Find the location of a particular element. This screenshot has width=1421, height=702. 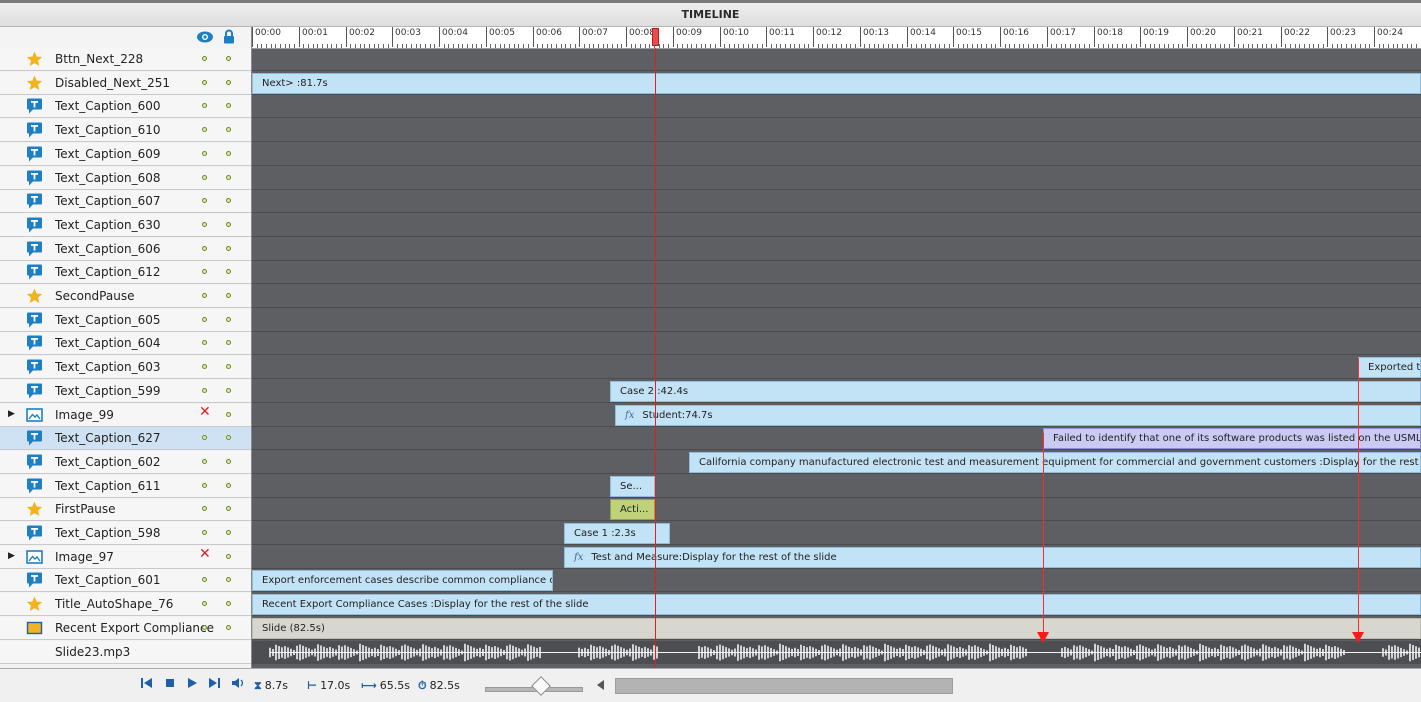

layer-row: FirstPause is located at coordinates (125, 509).